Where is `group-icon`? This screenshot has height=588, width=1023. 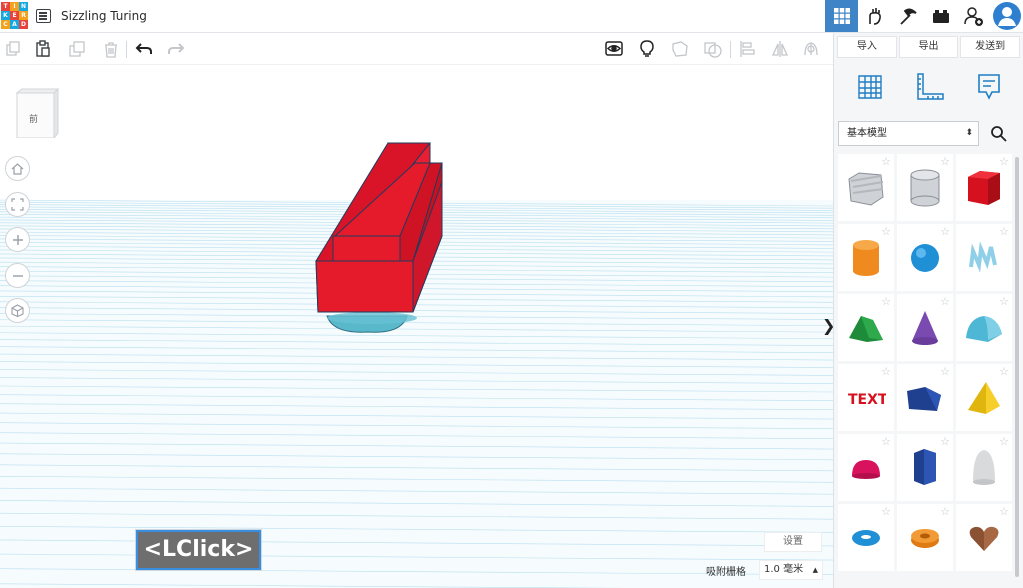 group-icon is located at coordinates (680, 49).